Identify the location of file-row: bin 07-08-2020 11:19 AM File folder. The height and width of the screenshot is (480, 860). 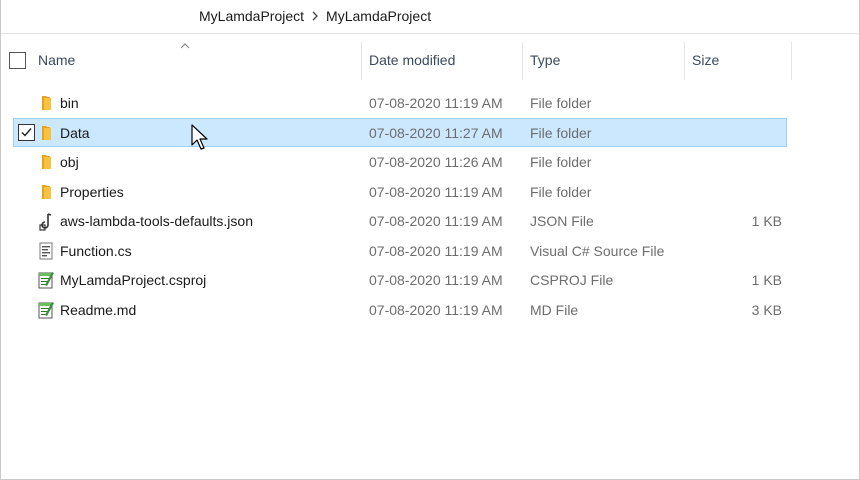
(400, 102).